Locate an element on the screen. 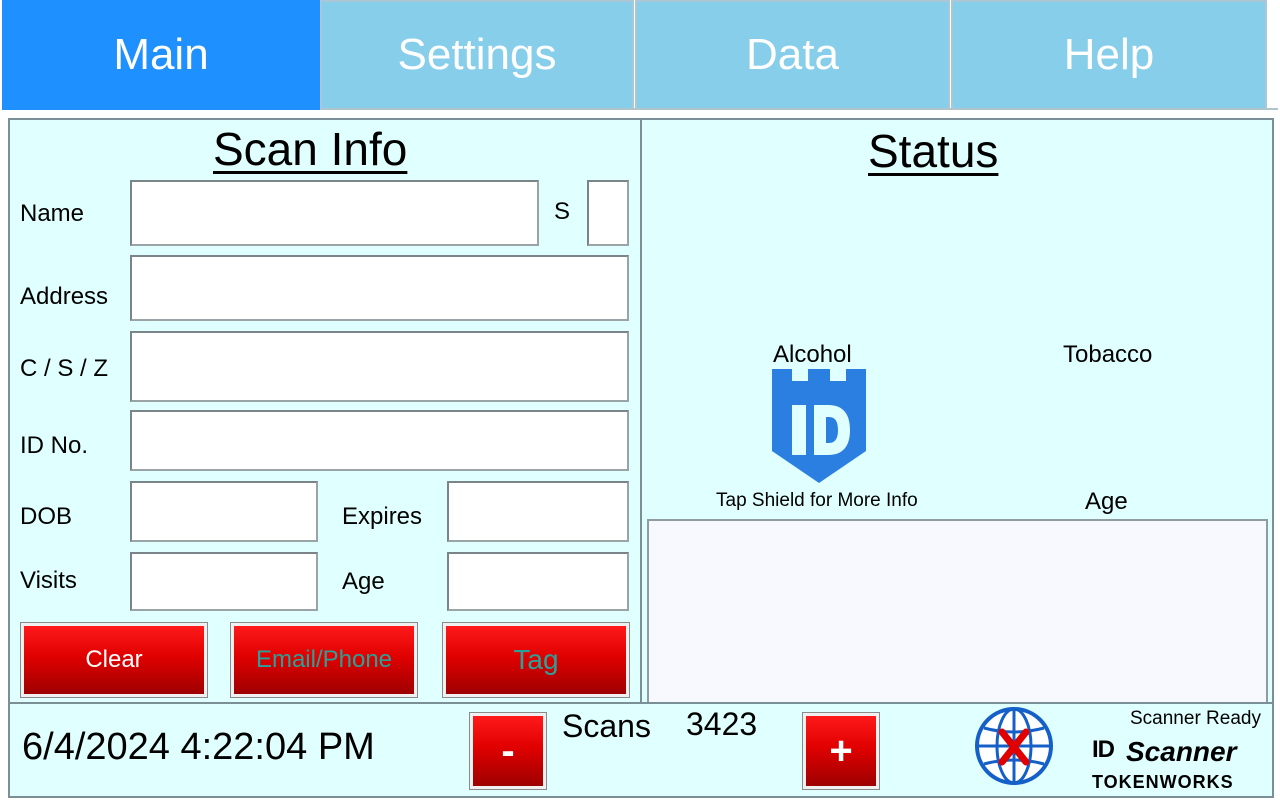 The image size is (1280, 800). address-label: Address is located at coordinates (64, 296).